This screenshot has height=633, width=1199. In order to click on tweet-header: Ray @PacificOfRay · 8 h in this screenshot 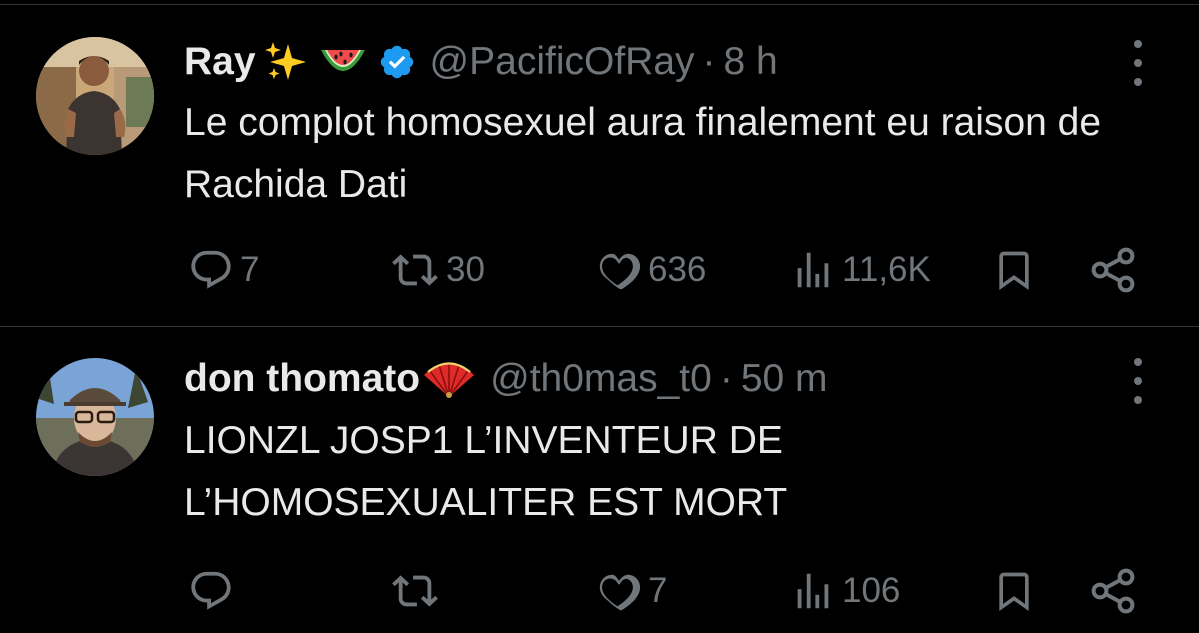, I will do `click(481, 62)`.